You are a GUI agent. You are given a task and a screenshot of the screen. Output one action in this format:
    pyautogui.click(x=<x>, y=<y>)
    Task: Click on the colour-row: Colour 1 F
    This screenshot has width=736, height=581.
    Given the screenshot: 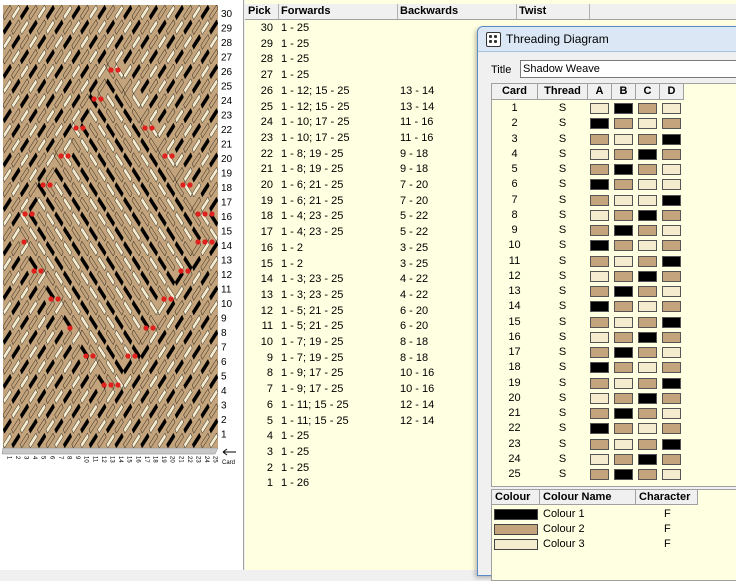 What is the action you would take?
    pyautogui.click(x=614, y=514)
    